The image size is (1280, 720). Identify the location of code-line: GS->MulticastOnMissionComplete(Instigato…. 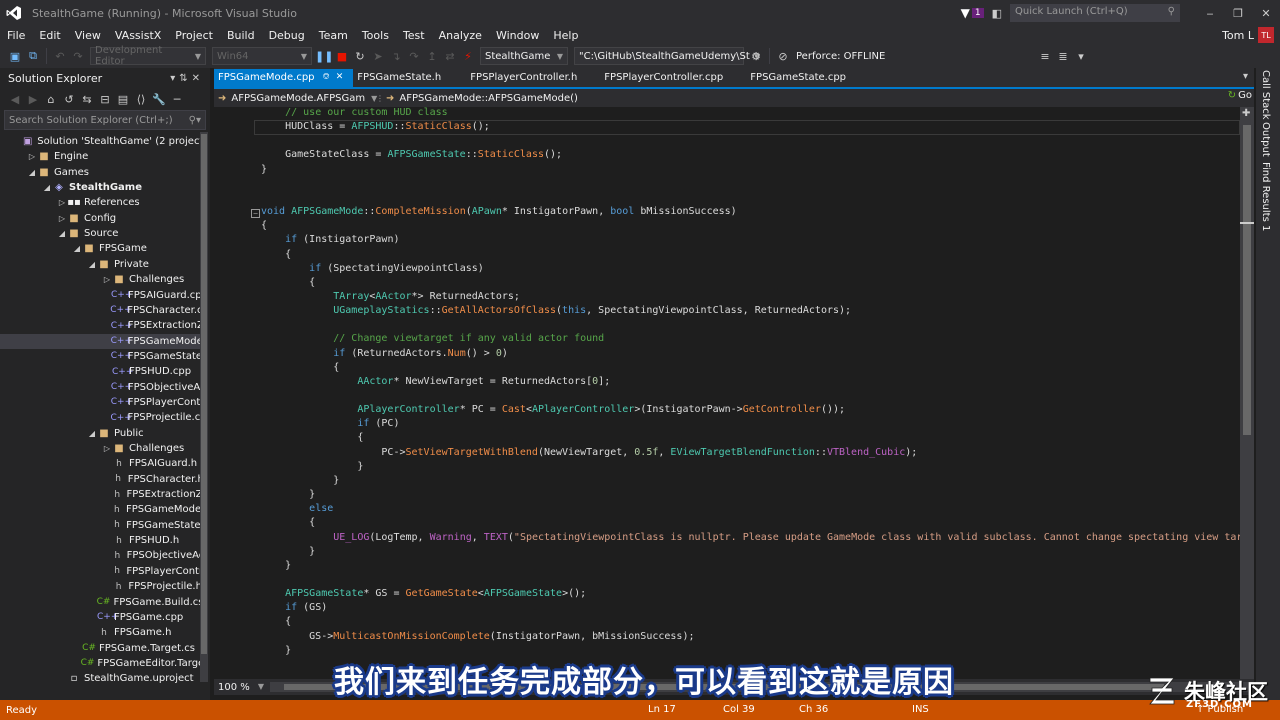
(477, 637).